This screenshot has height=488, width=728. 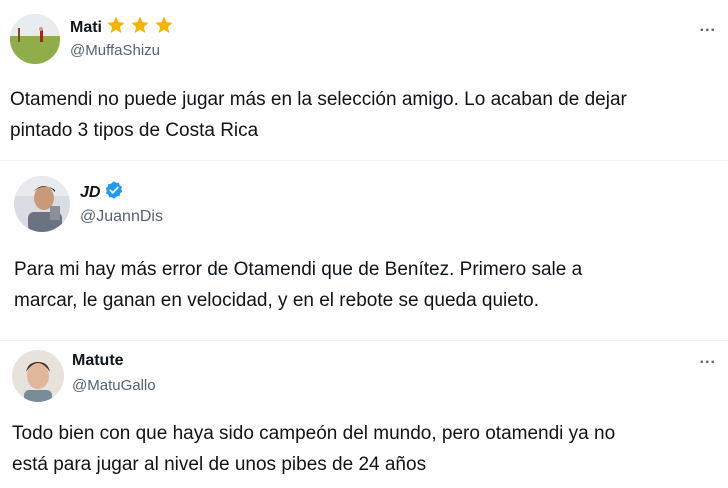 What do you see at coordinates (86, 28) in the screenshot?
I see `display-name: Mati` at bounding box center [86, 28].